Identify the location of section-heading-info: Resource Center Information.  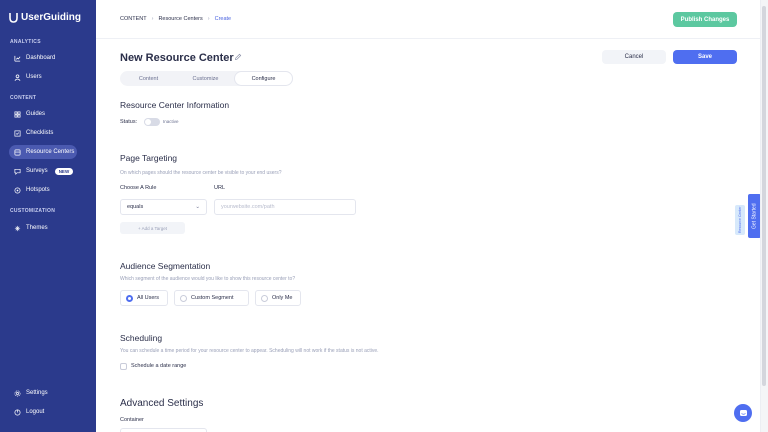
(175, 105).